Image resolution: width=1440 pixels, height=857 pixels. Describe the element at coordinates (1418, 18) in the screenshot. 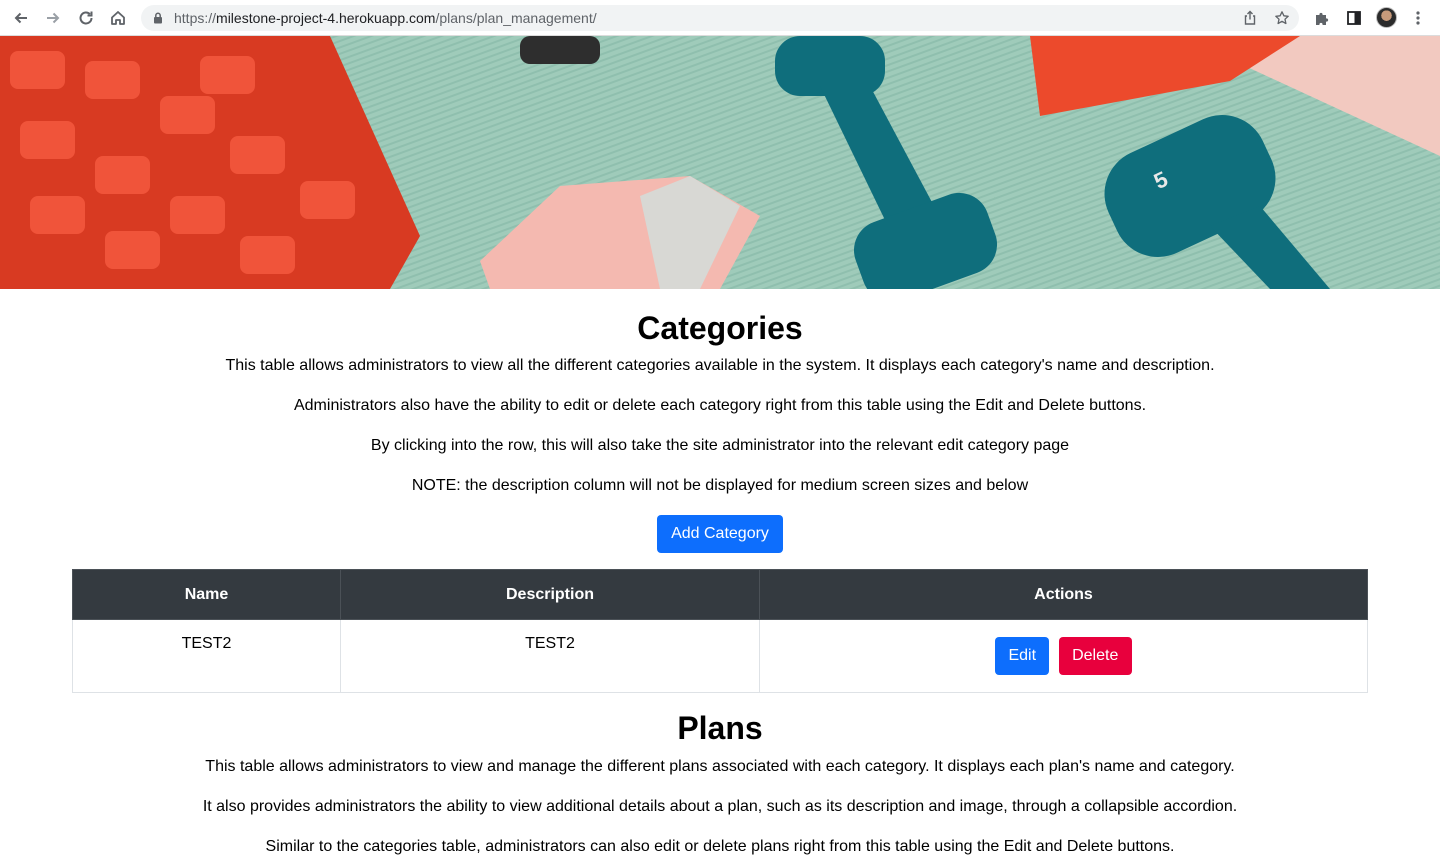

I see `kebab-menu-icon` at that location.